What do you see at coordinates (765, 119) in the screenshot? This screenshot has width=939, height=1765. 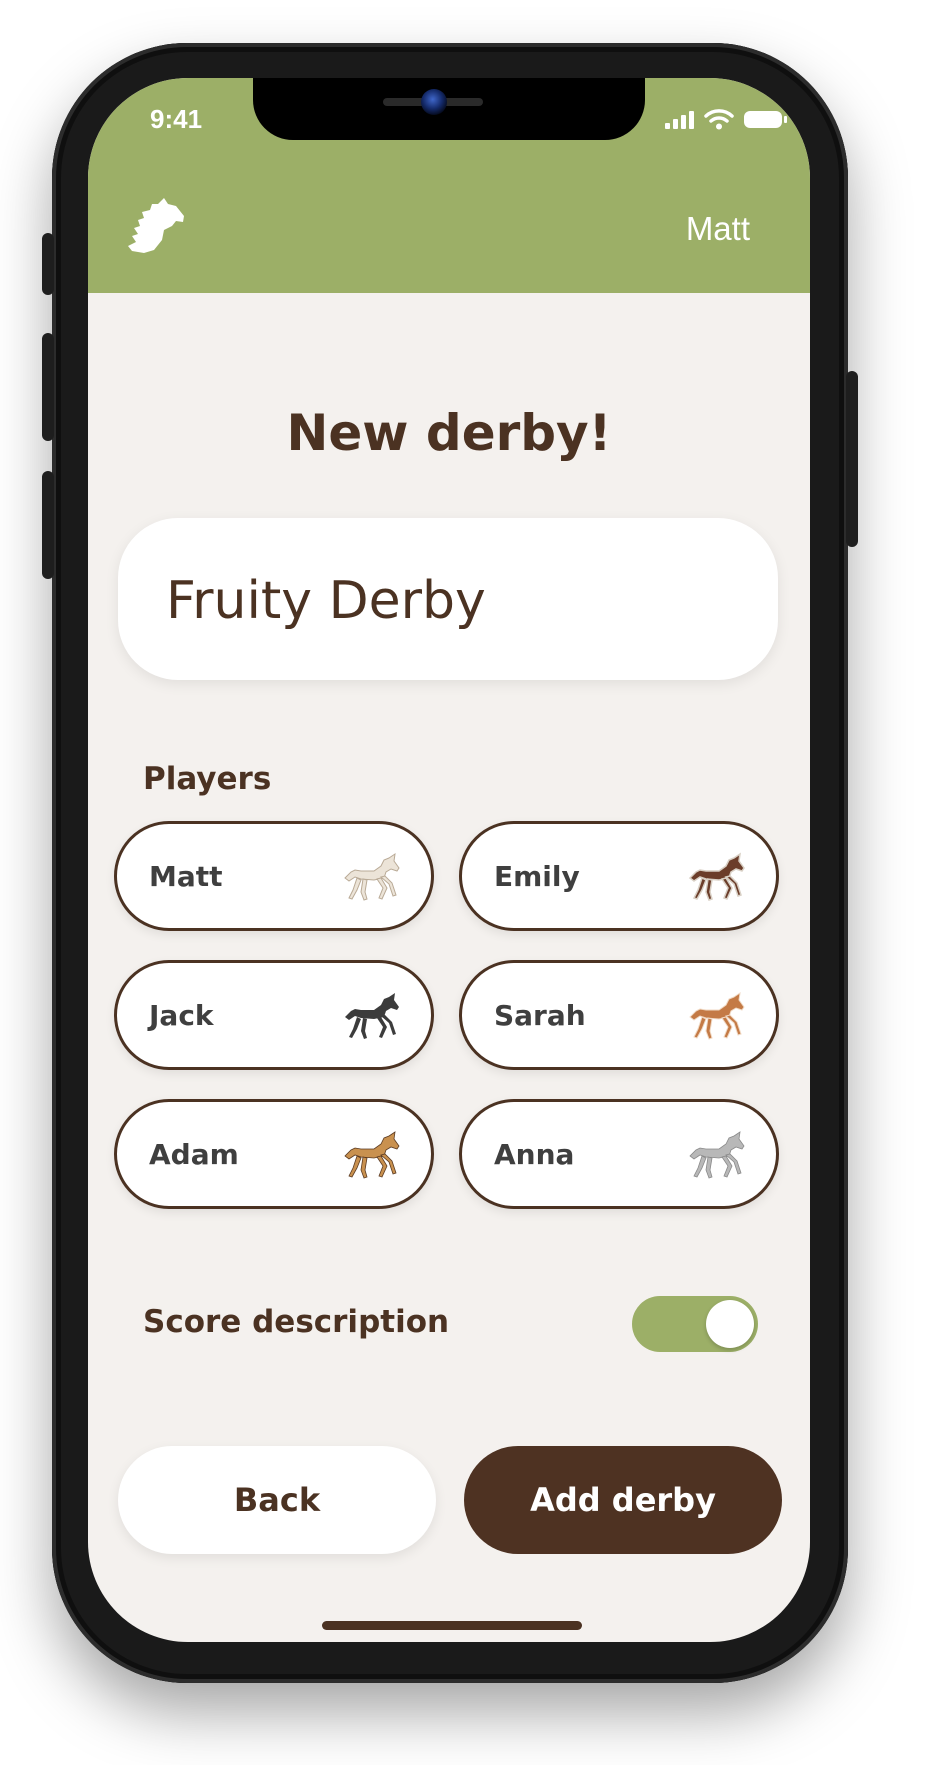 I see `battery-icon` at bounding box center [765, 119].